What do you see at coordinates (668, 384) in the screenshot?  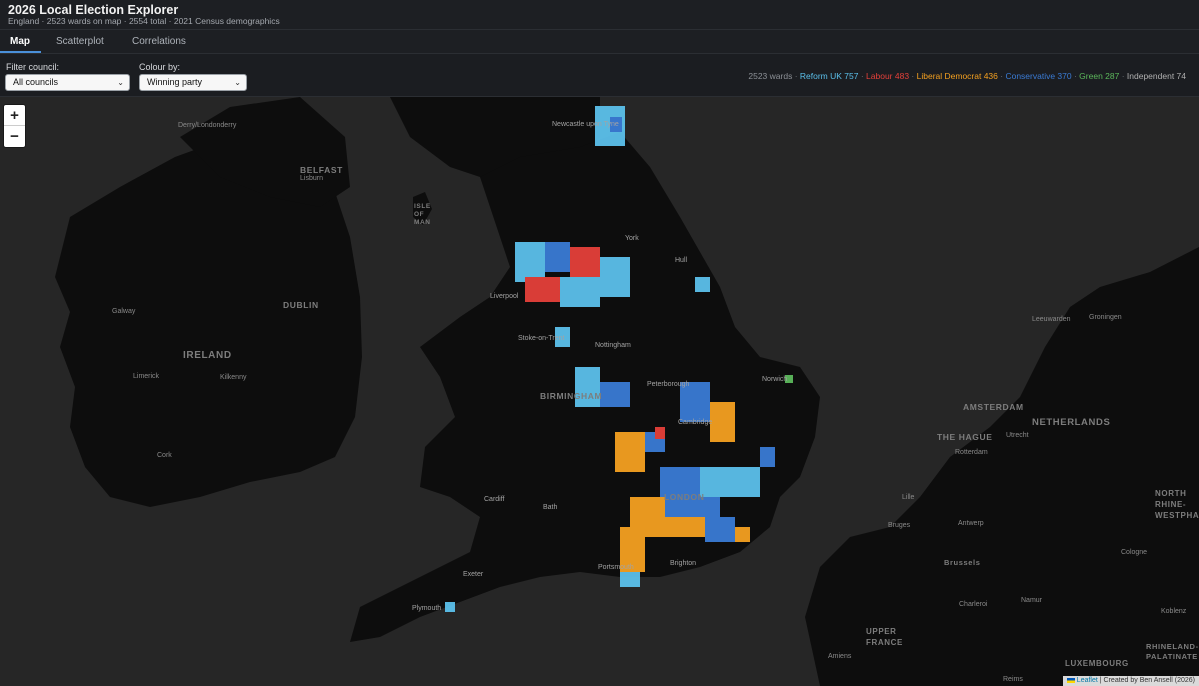 I see `place-label: Peterborough` at bounding box center [668, 384].